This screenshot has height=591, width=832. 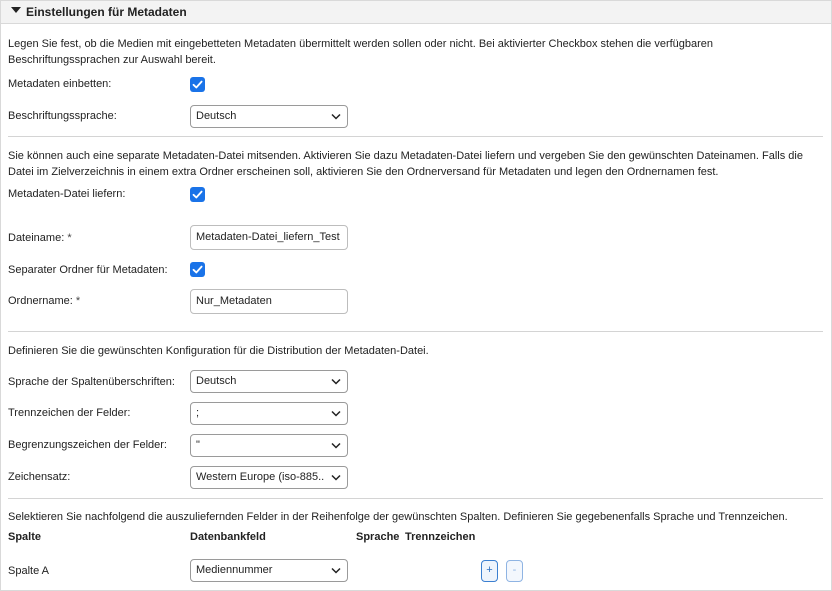 What do you see at coordinates (416, 12) in the screenshot?
I see `section-header: Einstellungen für Metadaten` at bounding box center [416, 12].